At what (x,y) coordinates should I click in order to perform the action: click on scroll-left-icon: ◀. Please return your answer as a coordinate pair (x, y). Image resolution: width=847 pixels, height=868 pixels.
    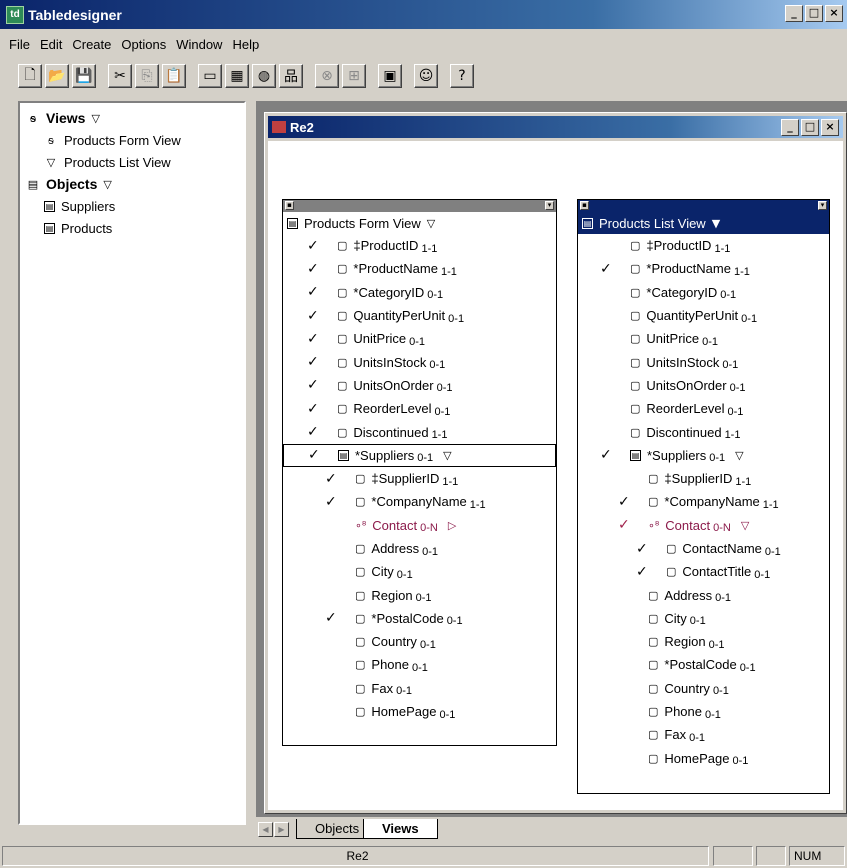
    Looking at the image, I should click on (265, 829).